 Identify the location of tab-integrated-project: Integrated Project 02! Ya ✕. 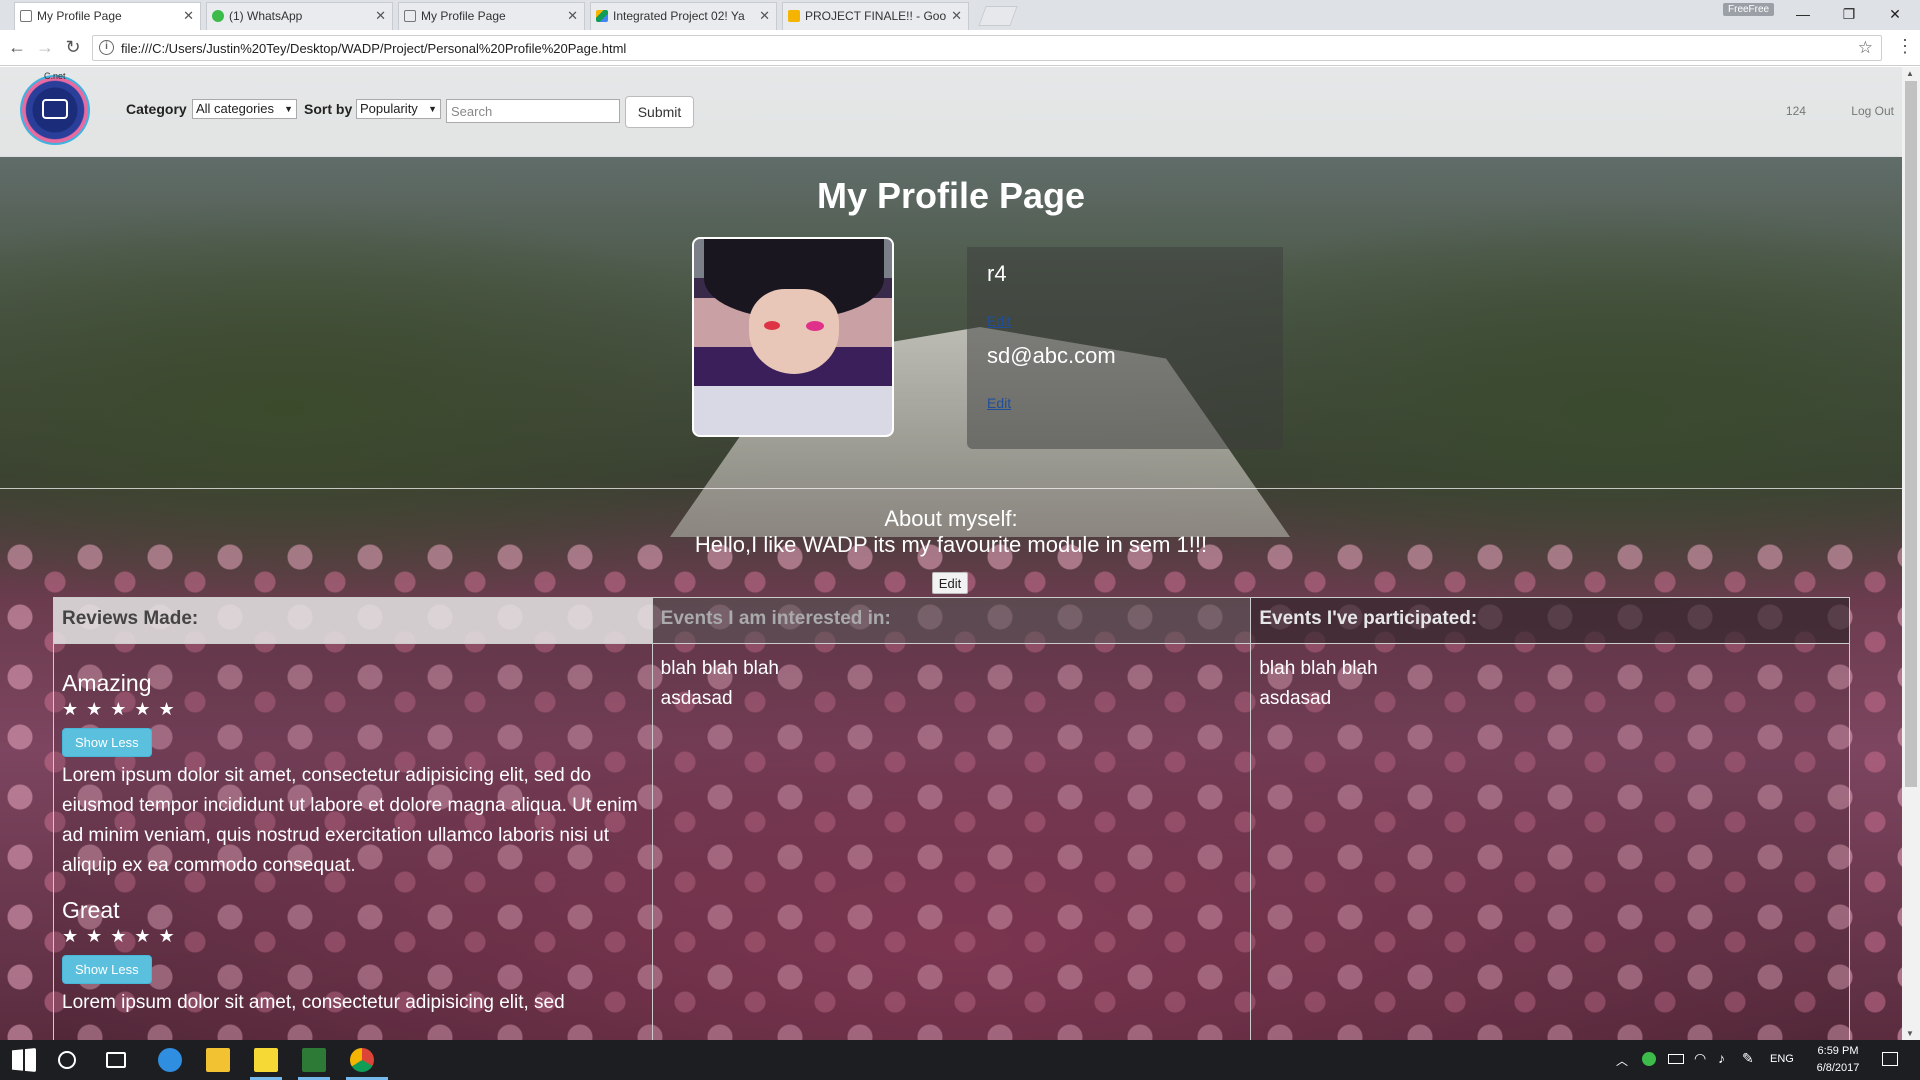
(683, 16).